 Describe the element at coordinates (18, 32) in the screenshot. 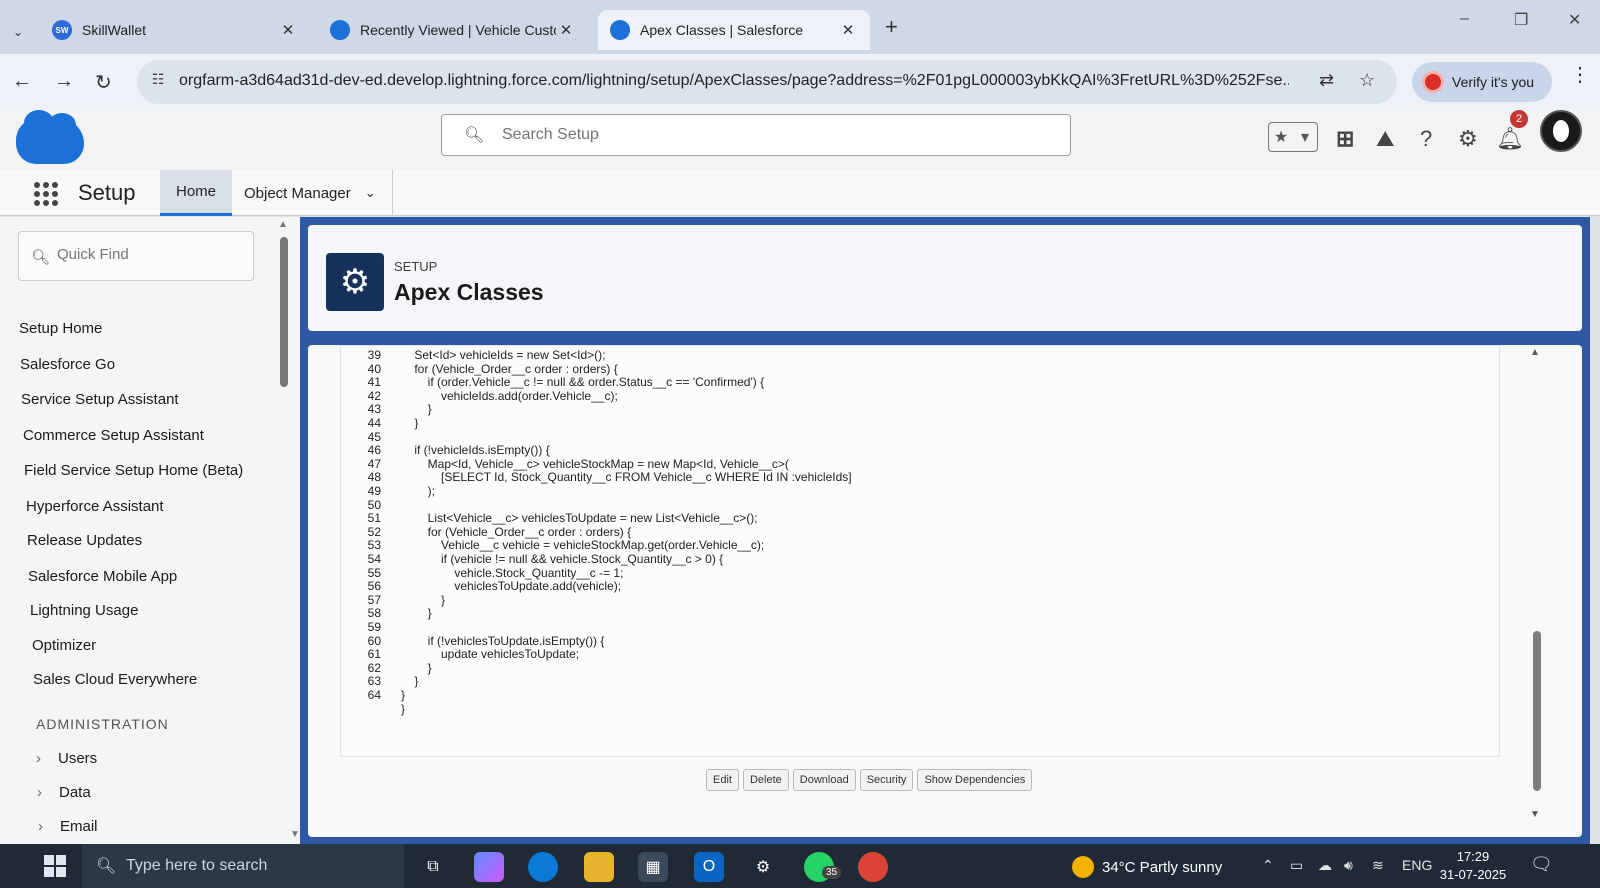

I see `tab-search-chevron-icon: ⌄` at that location.